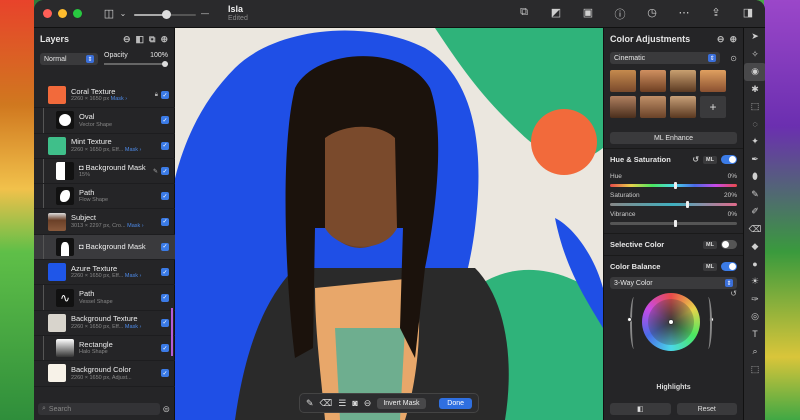 The image size is (800, 420). Describe the element at coordinates (754, 55) in the screenshot. I see `crop-tool-icon: ✧` at that location.